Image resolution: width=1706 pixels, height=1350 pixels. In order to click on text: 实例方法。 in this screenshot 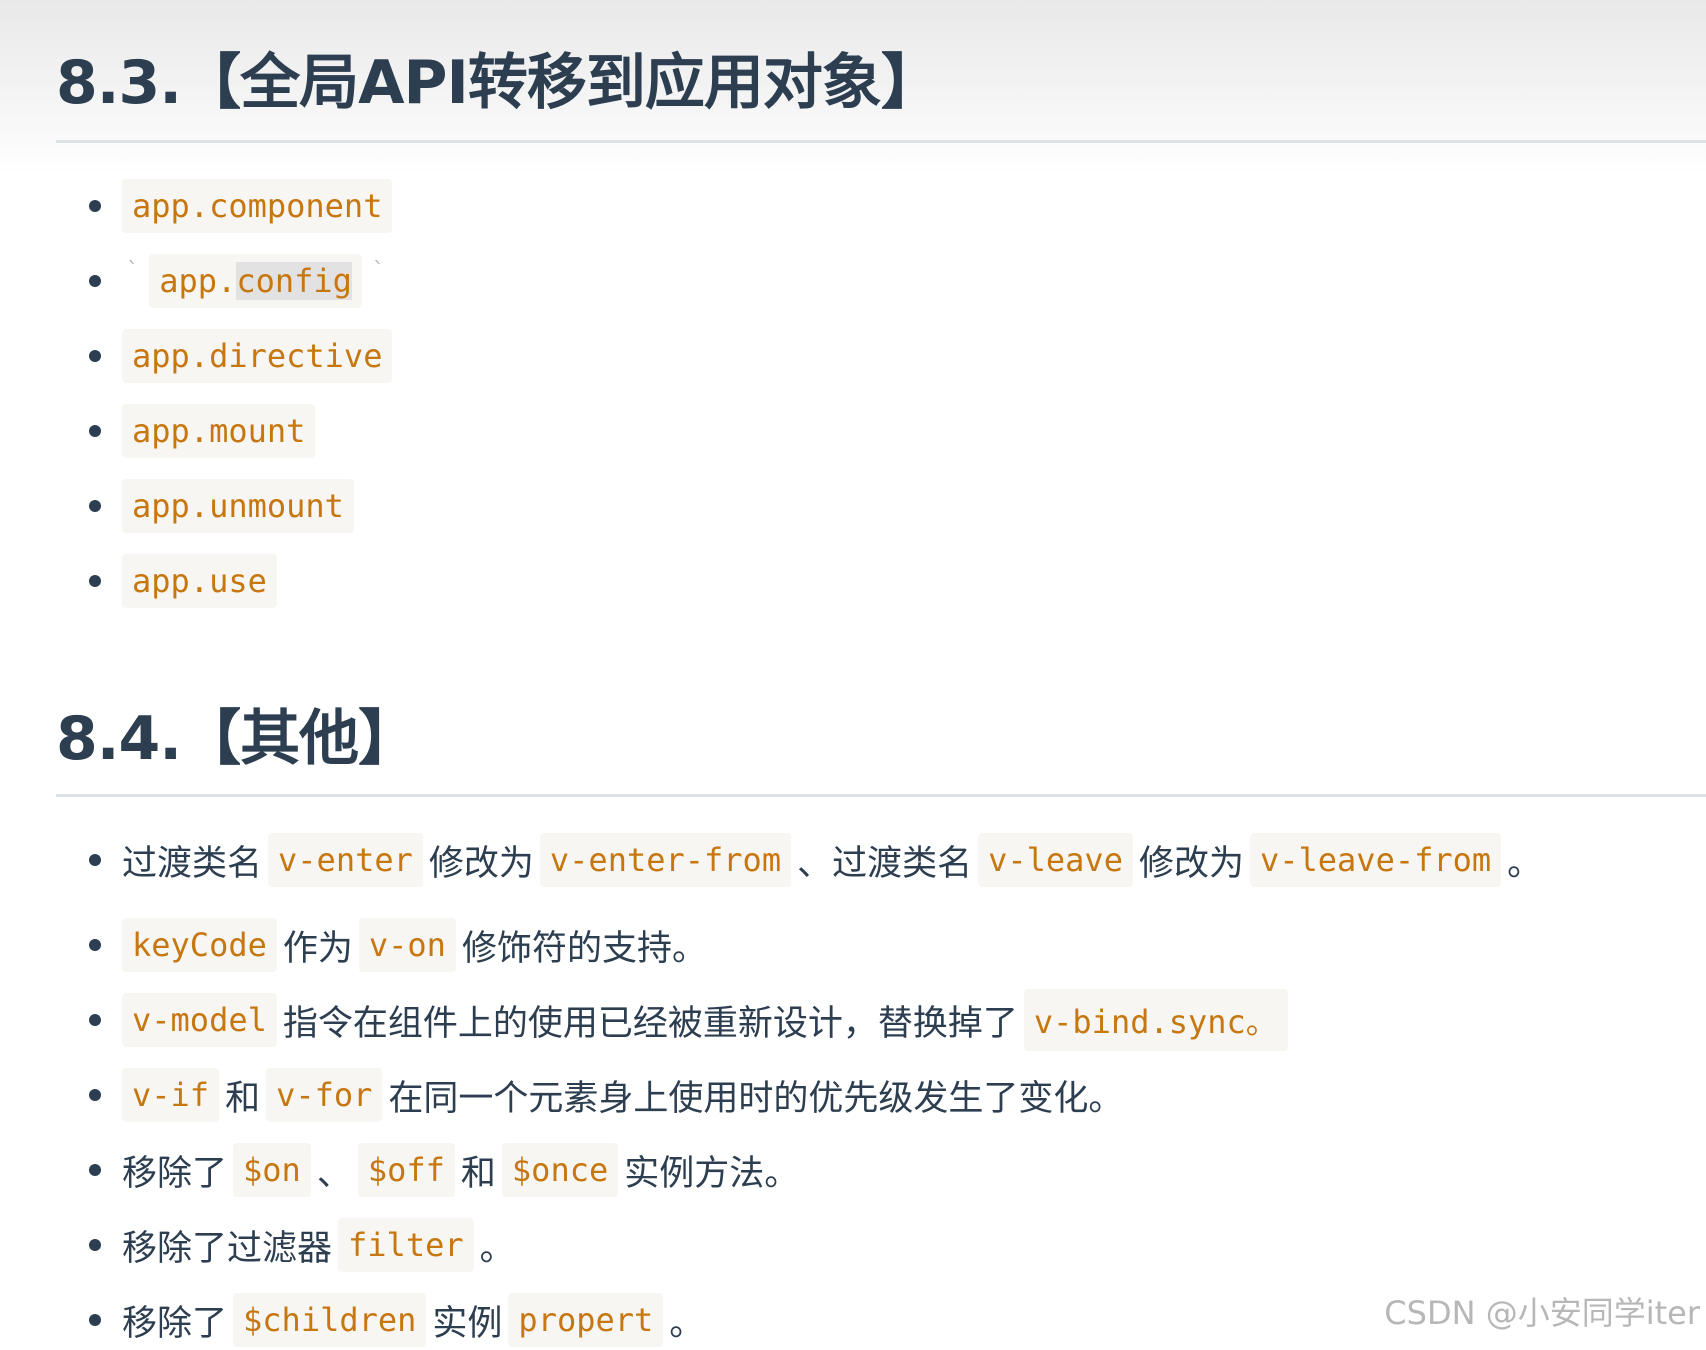, I will do `click(712, 1173)`.